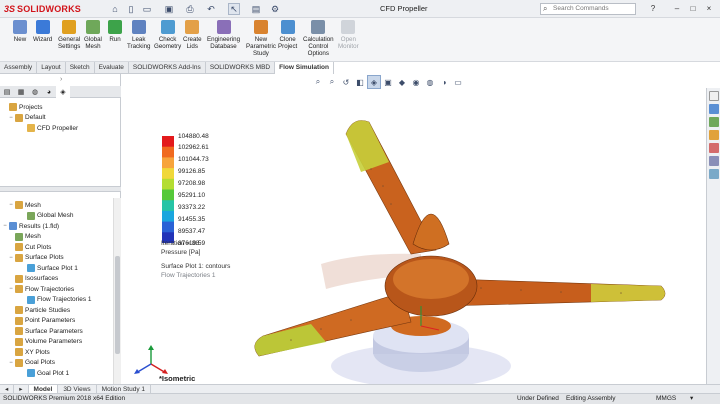 This screenshot has height=404, width=720. What do you see at coordinates (167, 35) in the screenshot?
I see `ribbon-button-6: Check Geometry` at bounding box center [167, 35].